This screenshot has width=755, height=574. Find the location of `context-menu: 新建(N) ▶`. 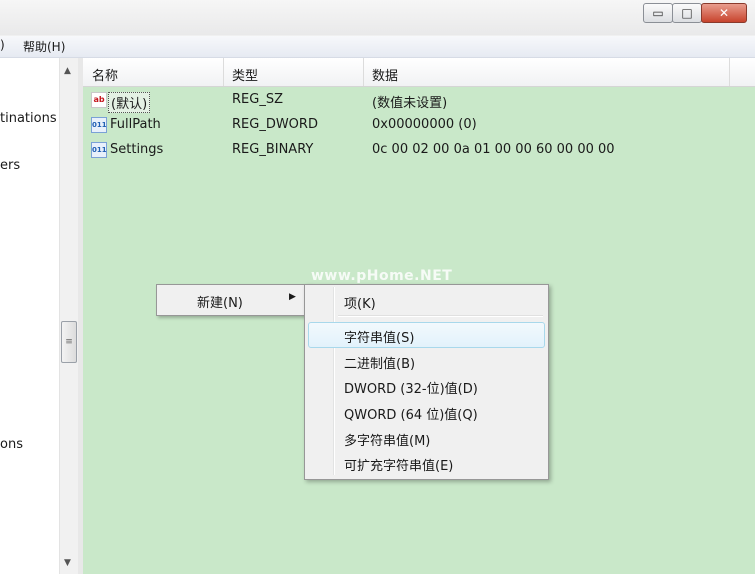

context-menu: 新建(N) ▶ is located at coordinates (234, 300).